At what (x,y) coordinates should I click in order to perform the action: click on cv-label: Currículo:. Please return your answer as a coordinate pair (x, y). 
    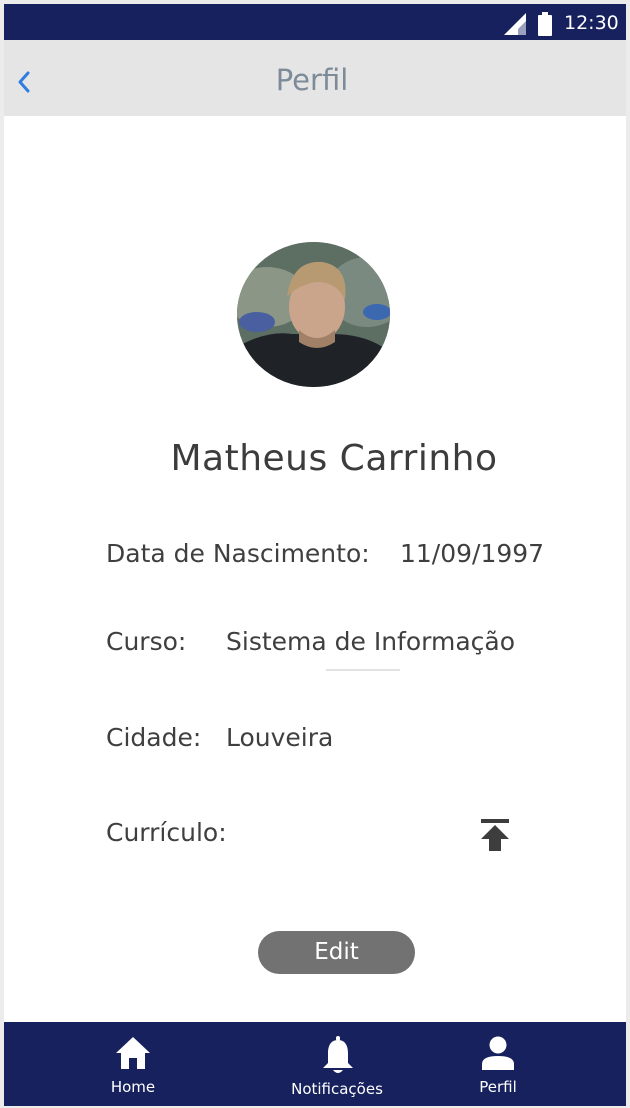
    Looking at the image, I should click on (166, 832).